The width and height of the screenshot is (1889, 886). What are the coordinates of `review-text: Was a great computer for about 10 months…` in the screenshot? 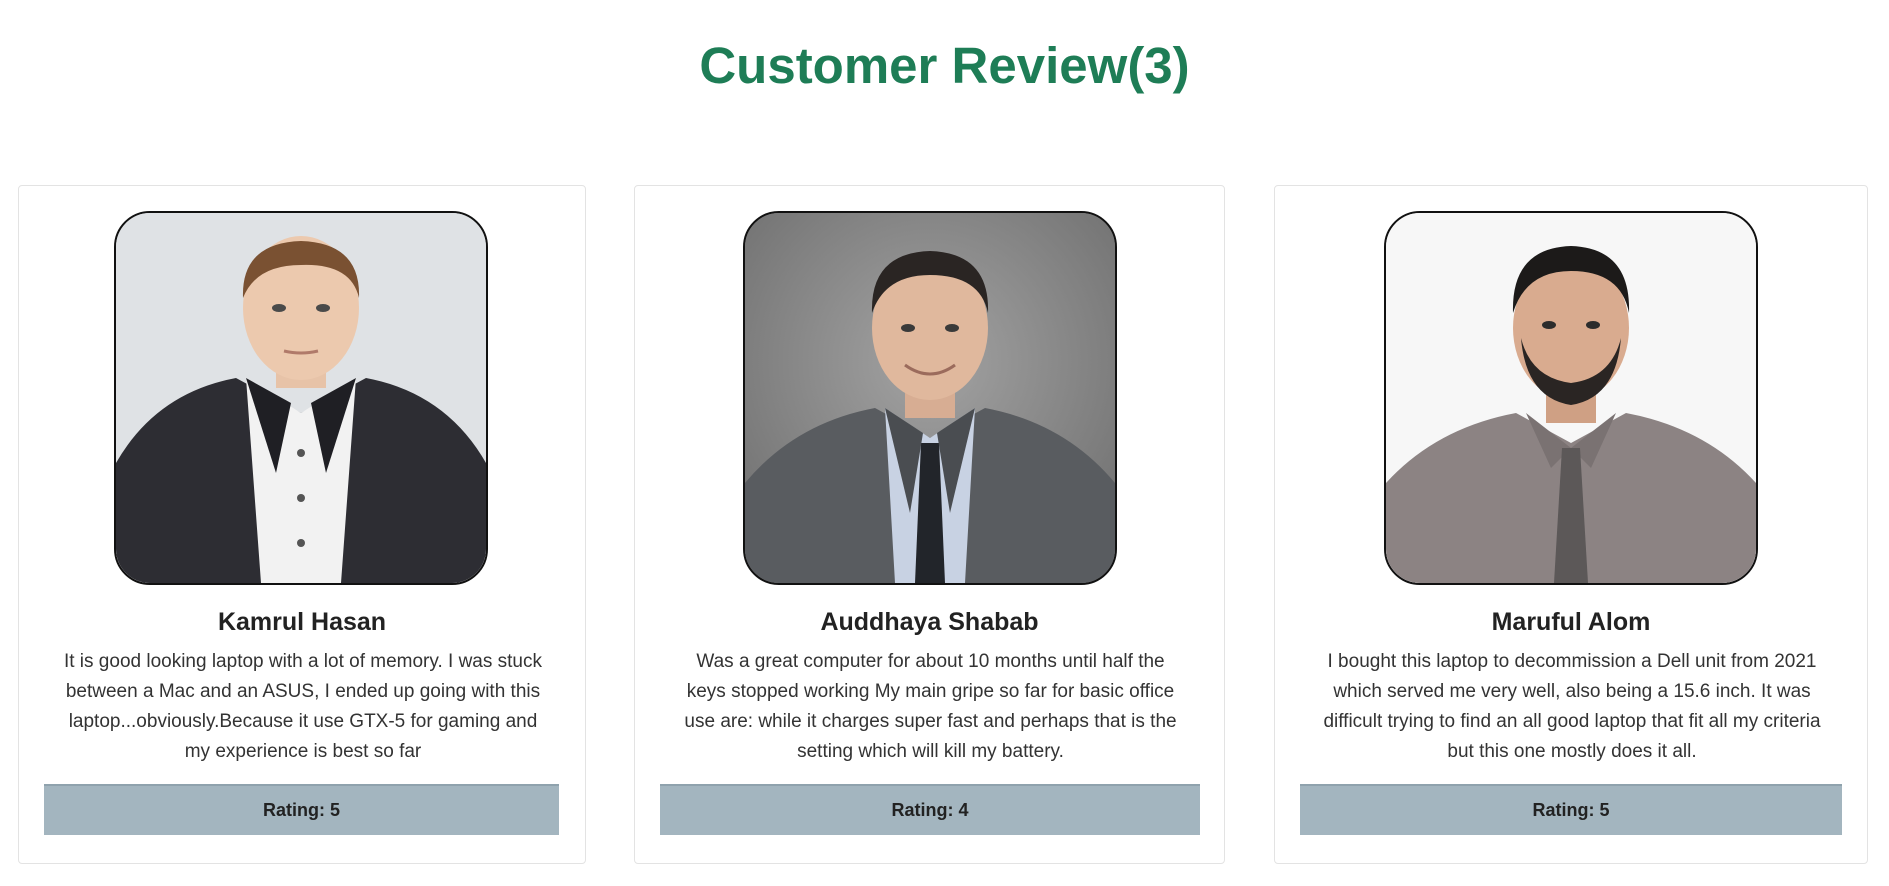 It's located at (930, 706).